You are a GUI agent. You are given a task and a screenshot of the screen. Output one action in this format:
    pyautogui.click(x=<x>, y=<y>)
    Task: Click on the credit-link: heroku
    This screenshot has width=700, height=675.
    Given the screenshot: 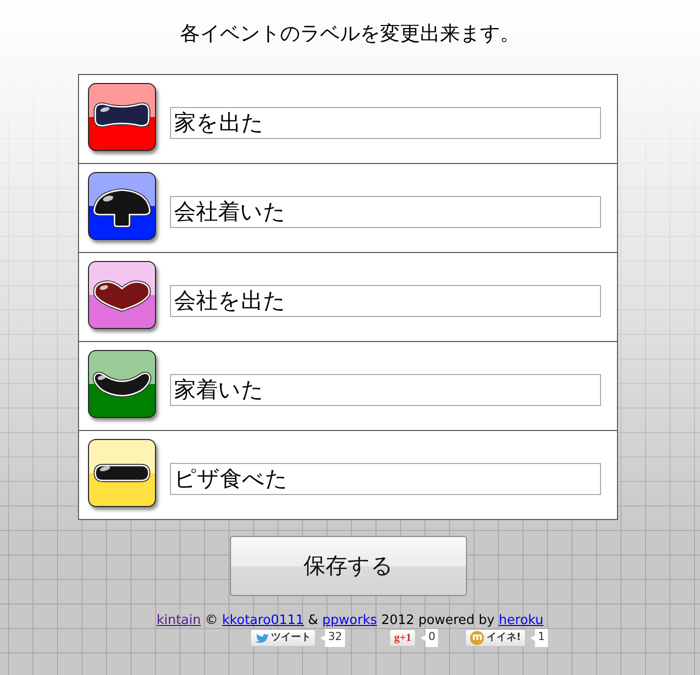 What is the action you would take?
    pyautogui.click(x=521, y=620)
    